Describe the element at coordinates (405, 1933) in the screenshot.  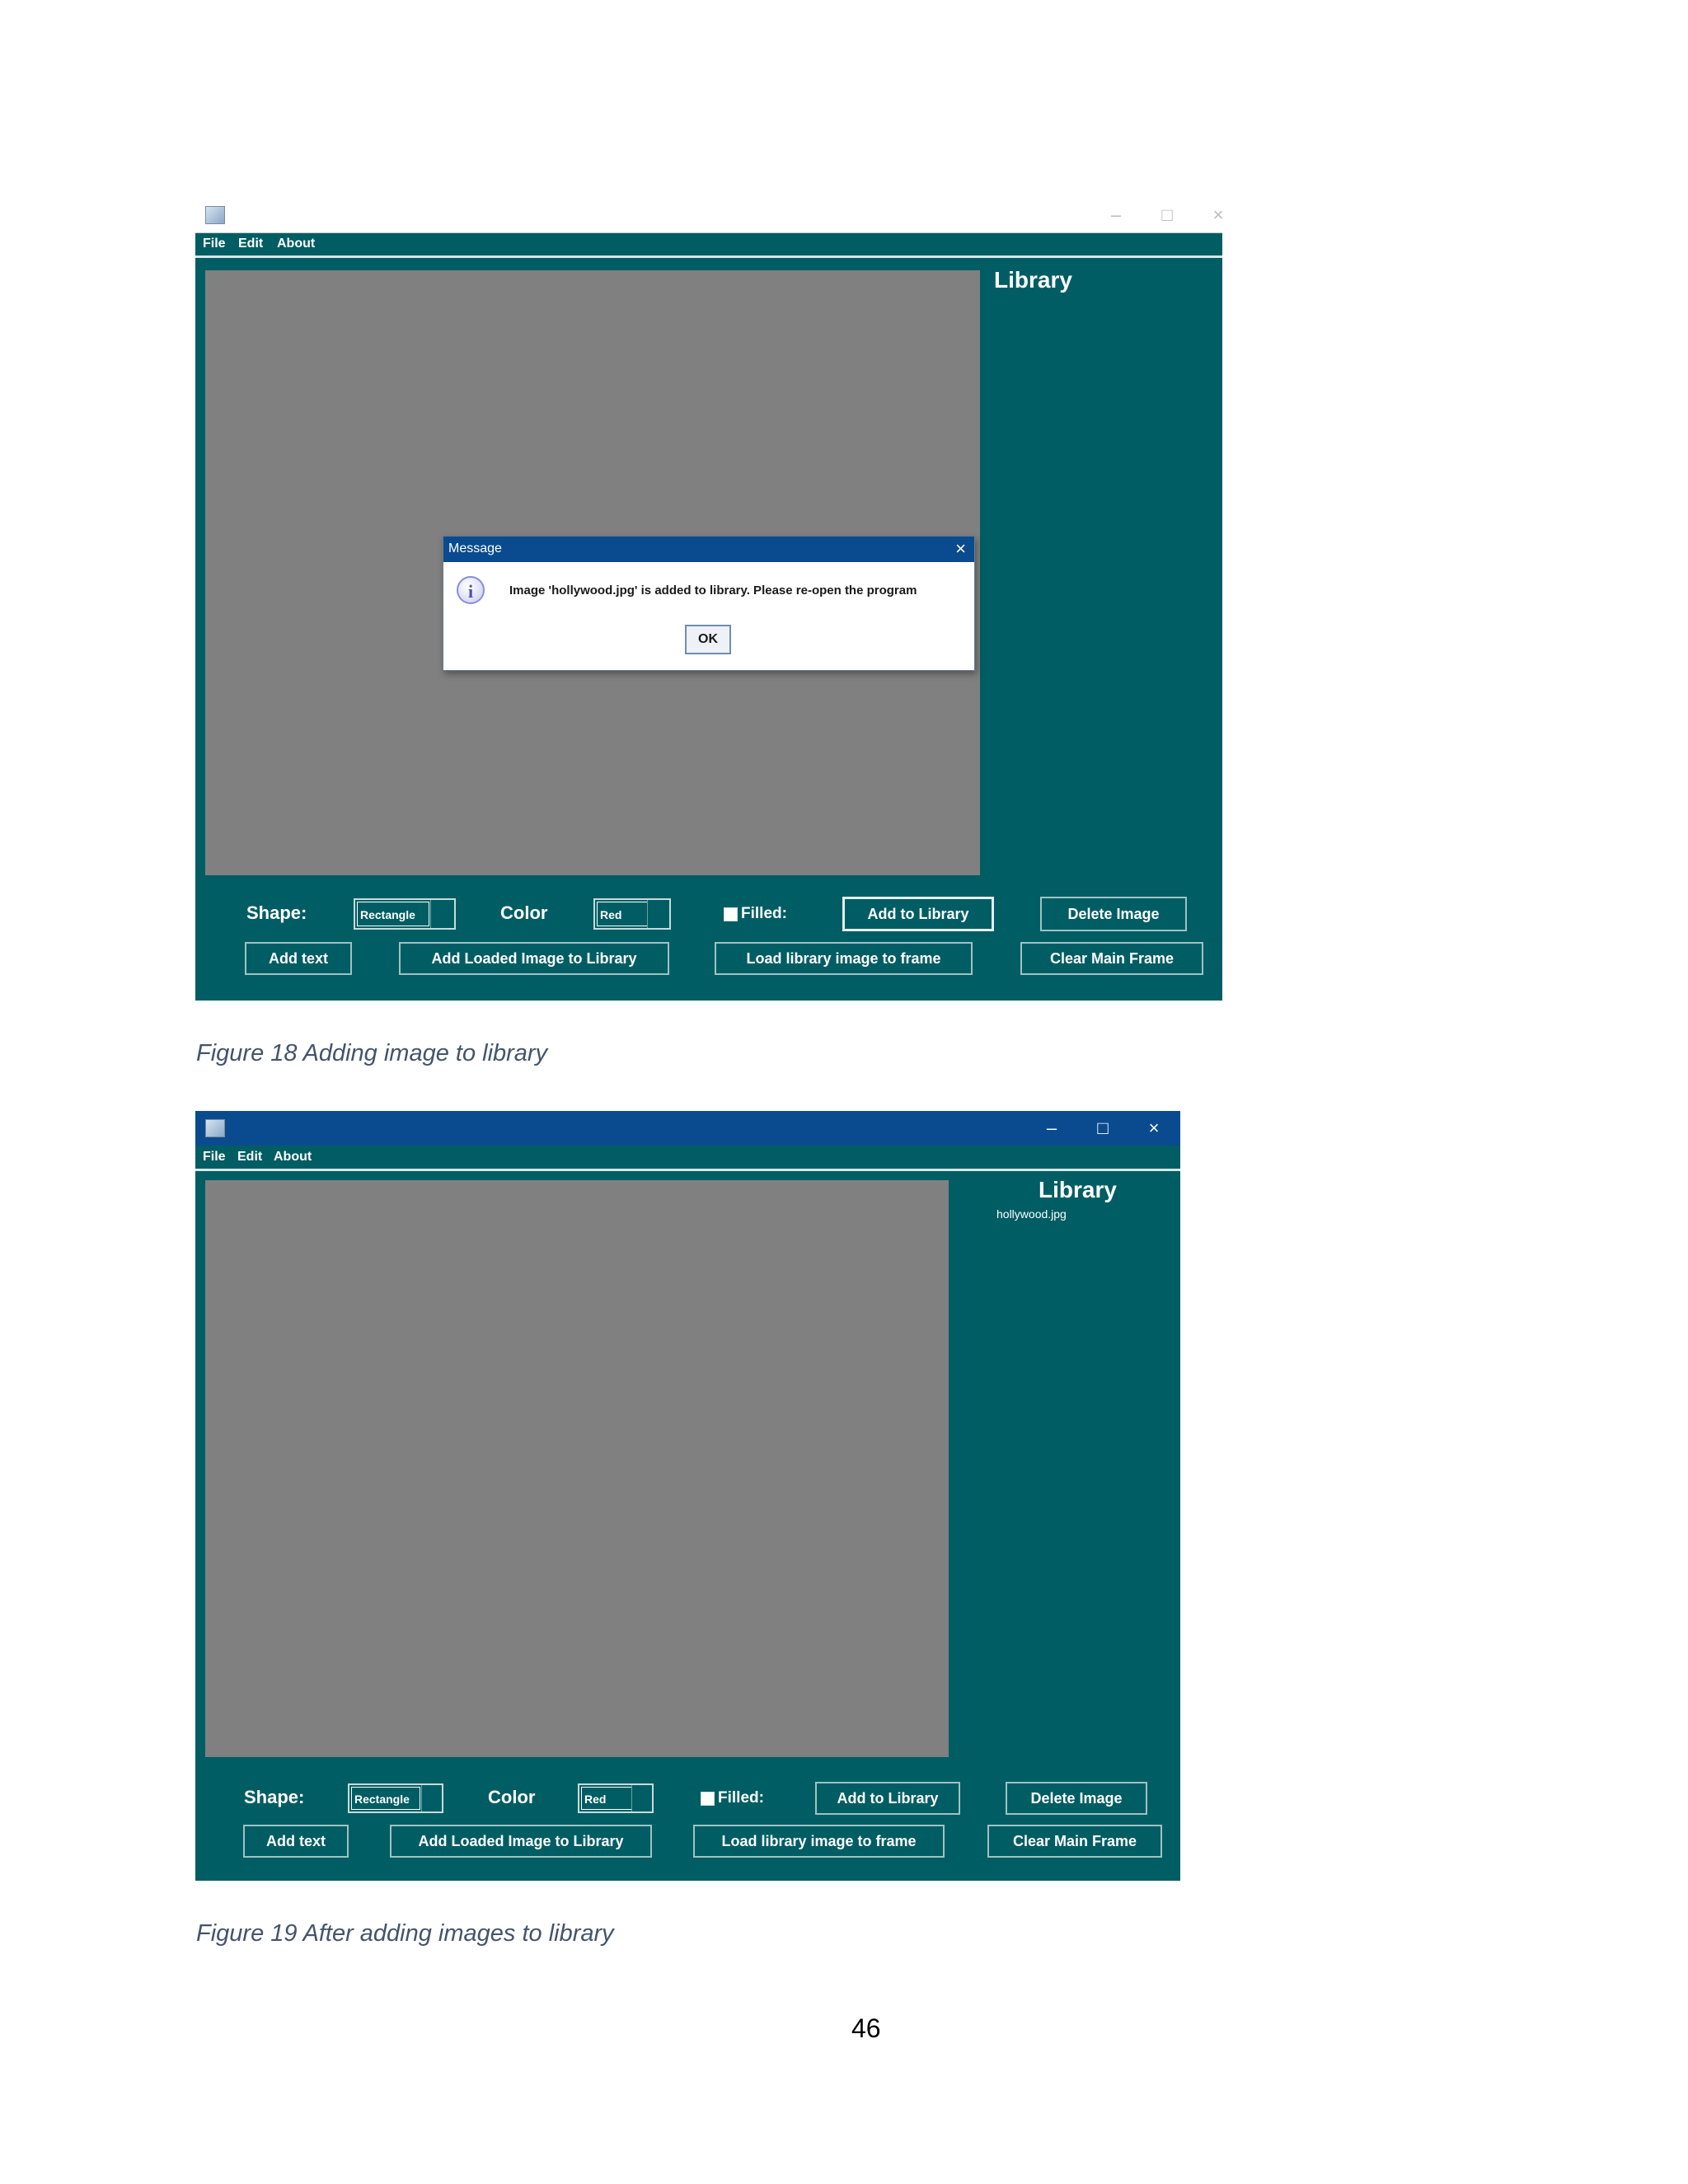
I see `figure-19-caption: Figure 19 After adding images to library` at that location.